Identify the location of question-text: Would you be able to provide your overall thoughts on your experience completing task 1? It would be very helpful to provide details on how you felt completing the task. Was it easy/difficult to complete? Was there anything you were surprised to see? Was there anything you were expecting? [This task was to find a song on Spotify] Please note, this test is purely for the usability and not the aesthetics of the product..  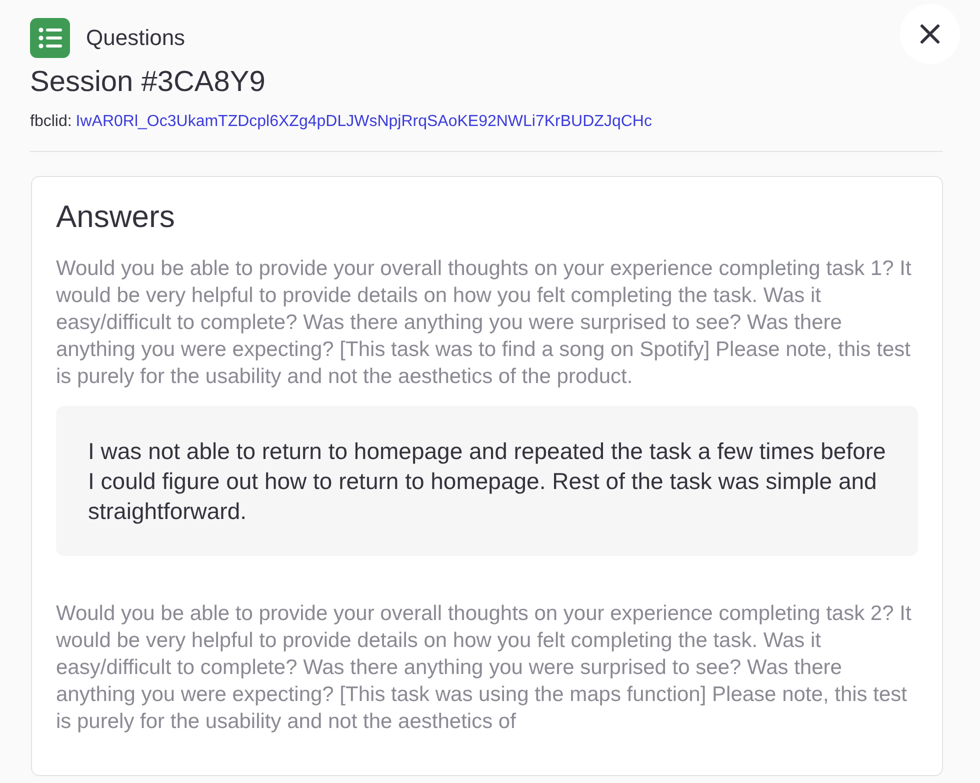
(484, 323).